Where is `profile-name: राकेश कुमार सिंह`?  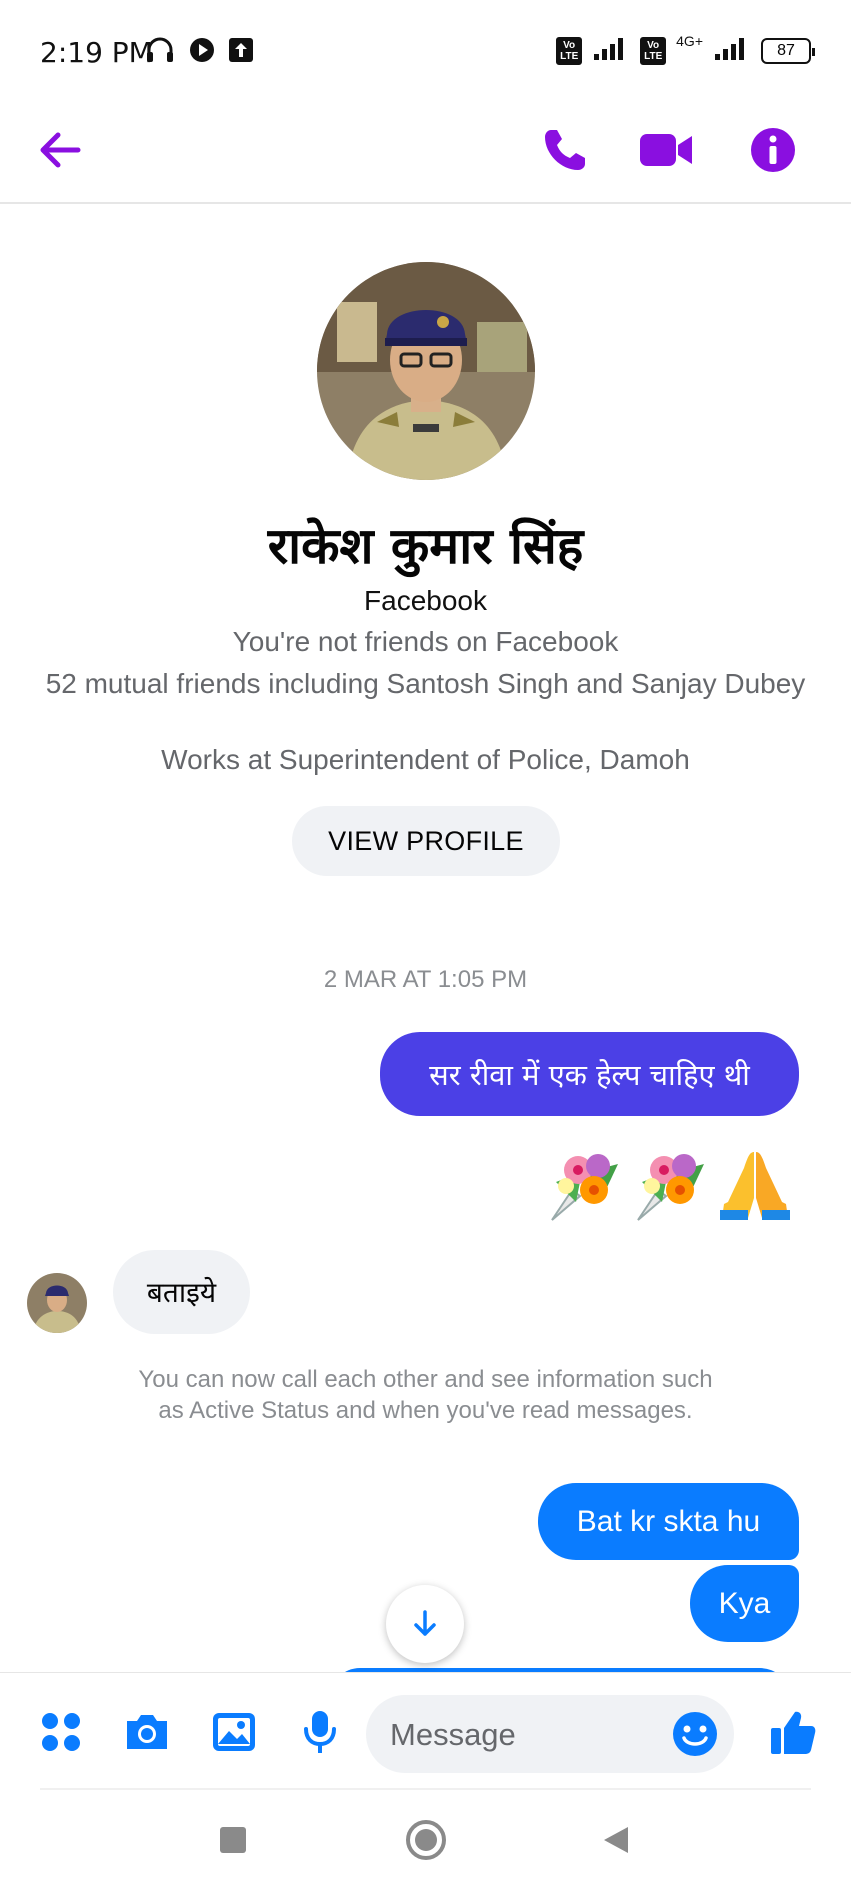
profile-name: राकेश कुमार सिंह is located at coordinates (425, 546).